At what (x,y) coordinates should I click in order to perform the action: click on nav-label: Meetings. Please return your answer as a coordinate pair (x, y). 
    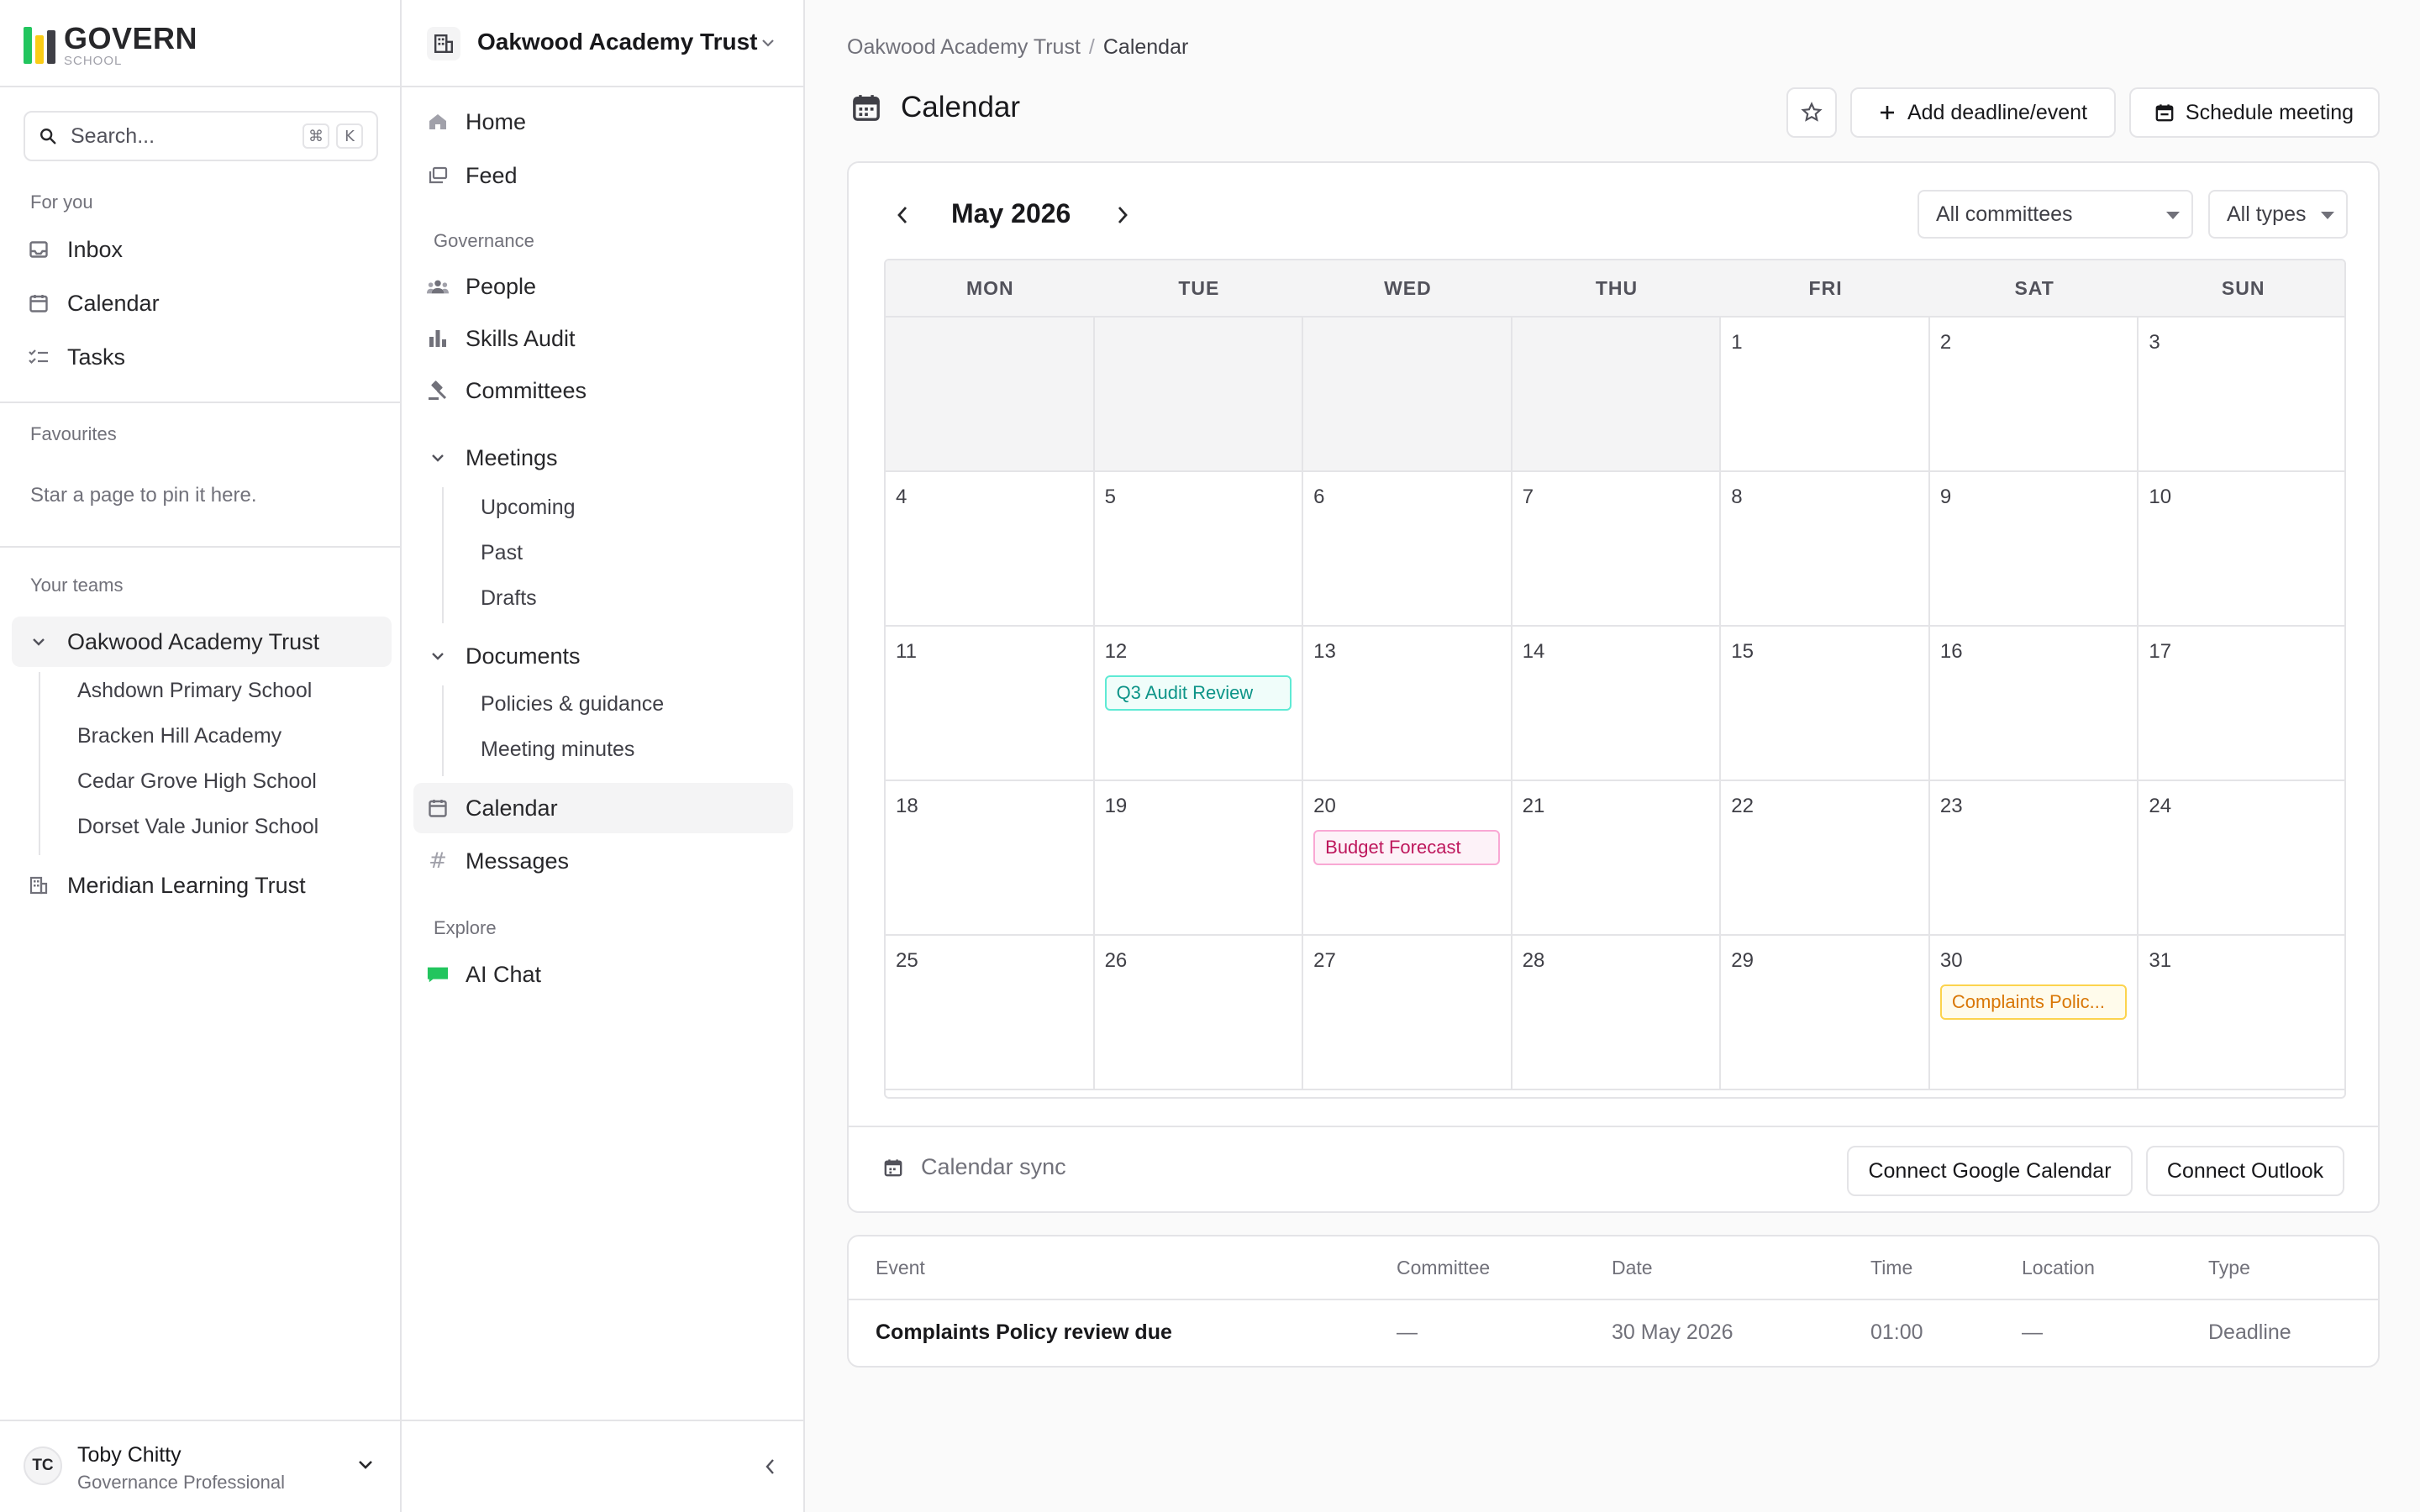
    Looking at the image, I should click on (512, 457).